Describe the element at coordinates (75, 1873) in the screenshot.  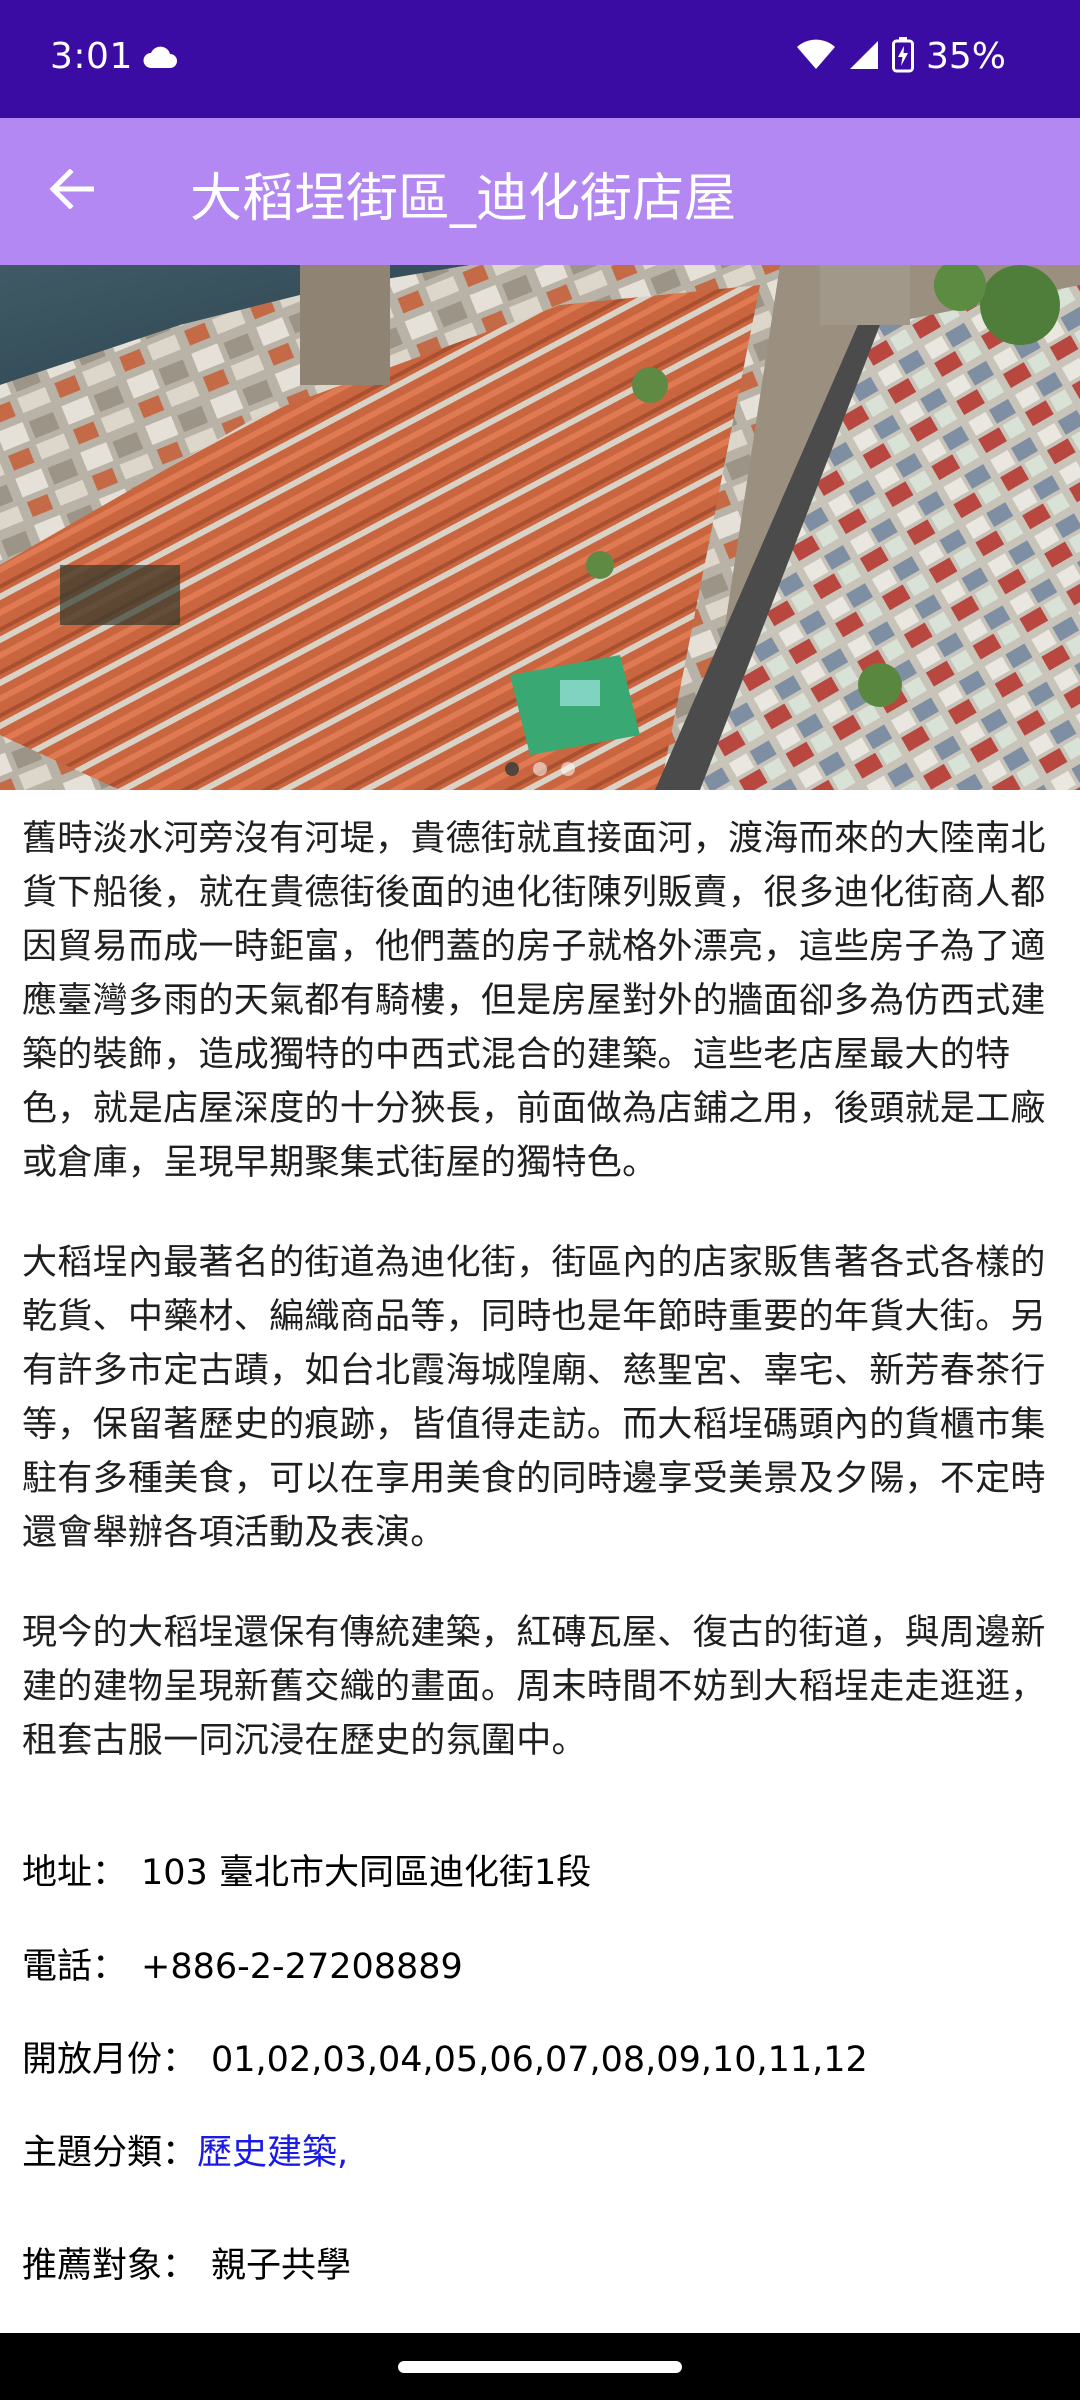
I see `address-label: 地址：` at that location.